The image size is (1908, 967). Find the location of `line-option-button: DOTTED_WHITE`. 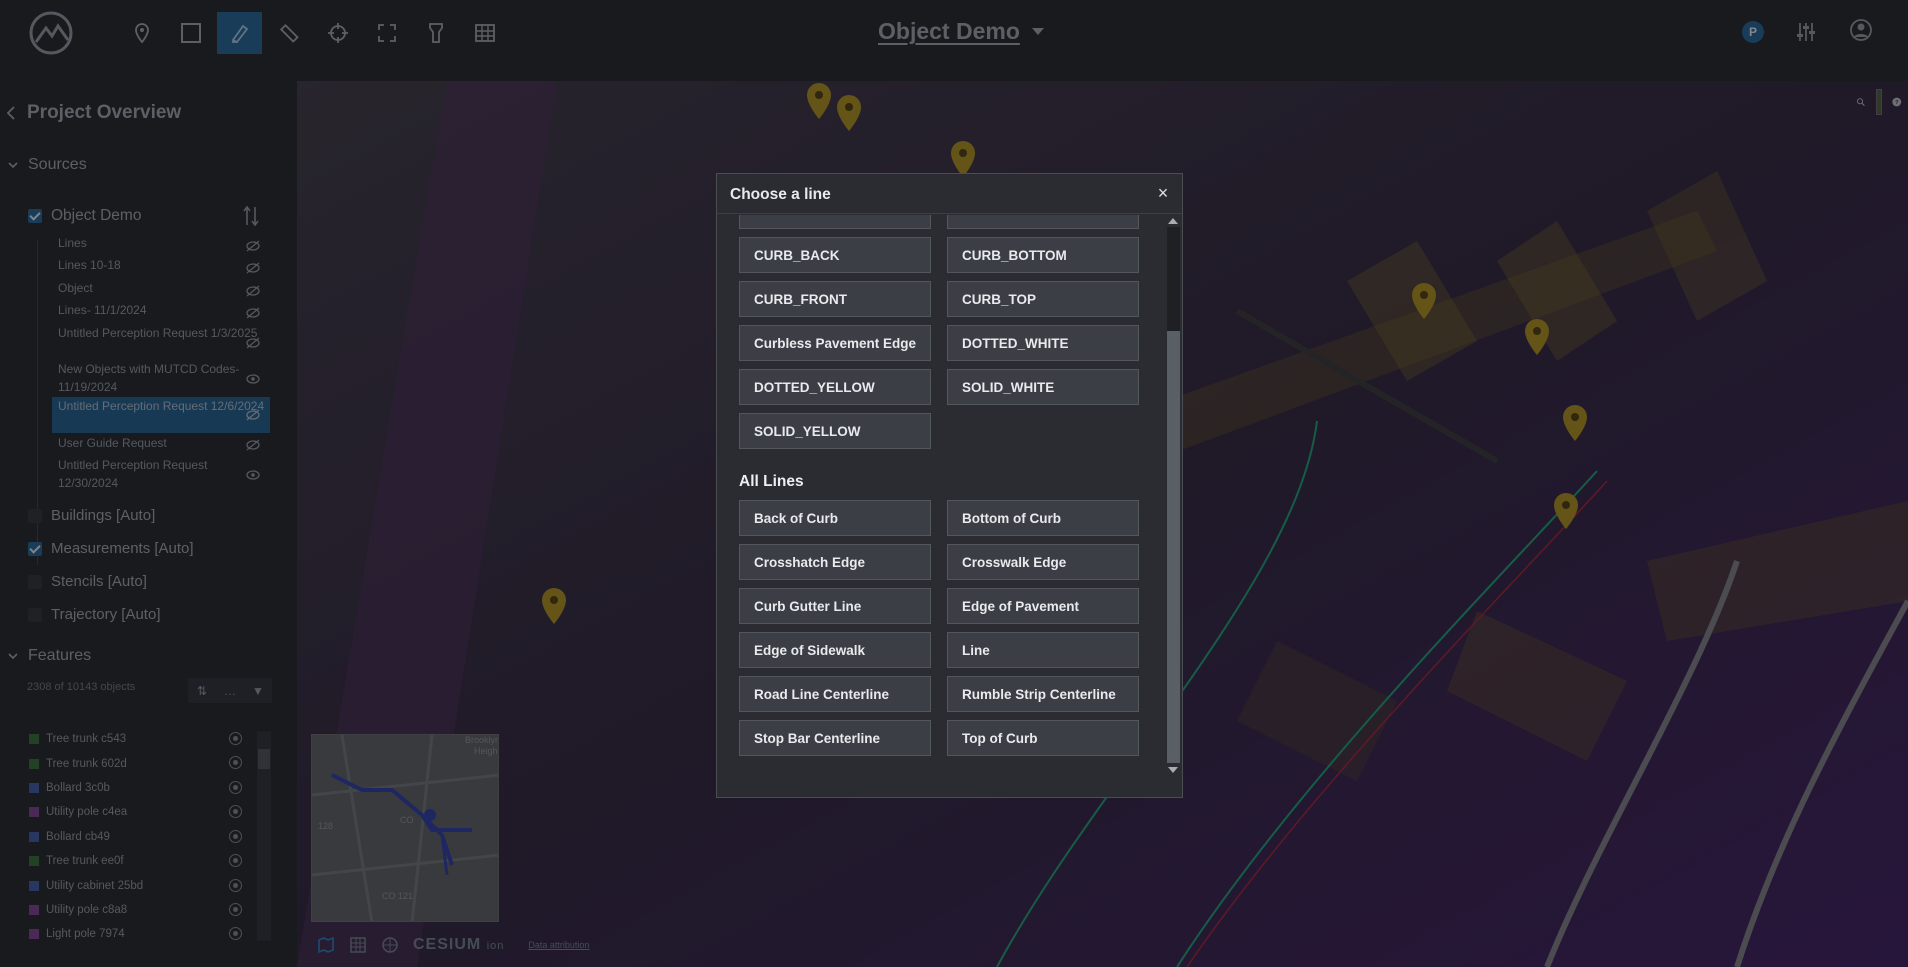

line-option-button: DOTTED_WHITE is located at coordinates (1043, 343).